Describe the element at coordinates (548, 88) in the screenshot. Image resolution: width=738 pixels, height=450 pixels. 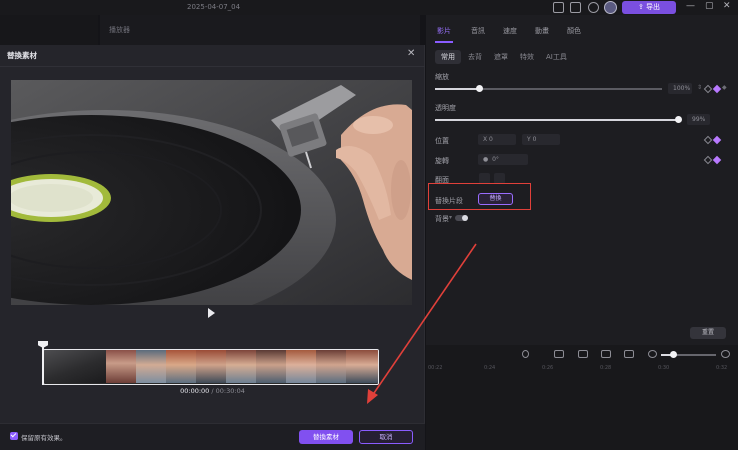
I see `scale-slider` at that location.